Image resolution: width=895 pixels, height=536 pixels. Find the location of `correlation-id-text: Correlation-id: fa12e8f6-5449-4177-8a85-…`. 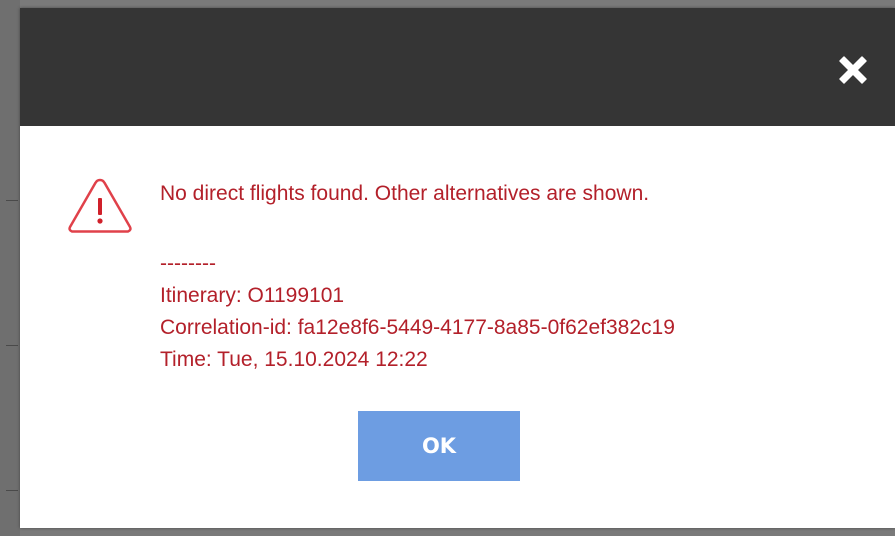

correlation-id-text: Correlation-id: fa12e8f6-5449-4177-8a85-… is located at coordinates (417, 327).